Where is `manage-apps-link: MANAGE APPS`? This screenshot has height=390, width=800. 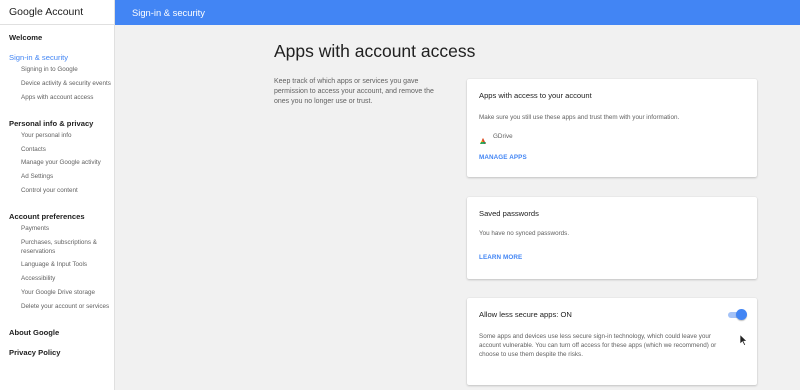 manage-apps-link: MANAGE APPS is located at coordinates (612, 157).